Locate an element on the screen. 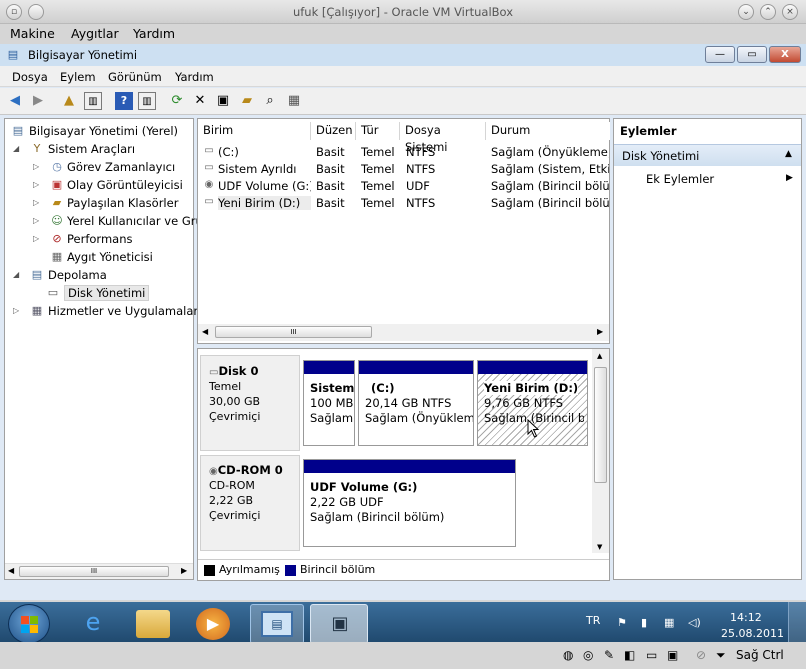  mmc-close-button: X is located at coordinates (785, 54).